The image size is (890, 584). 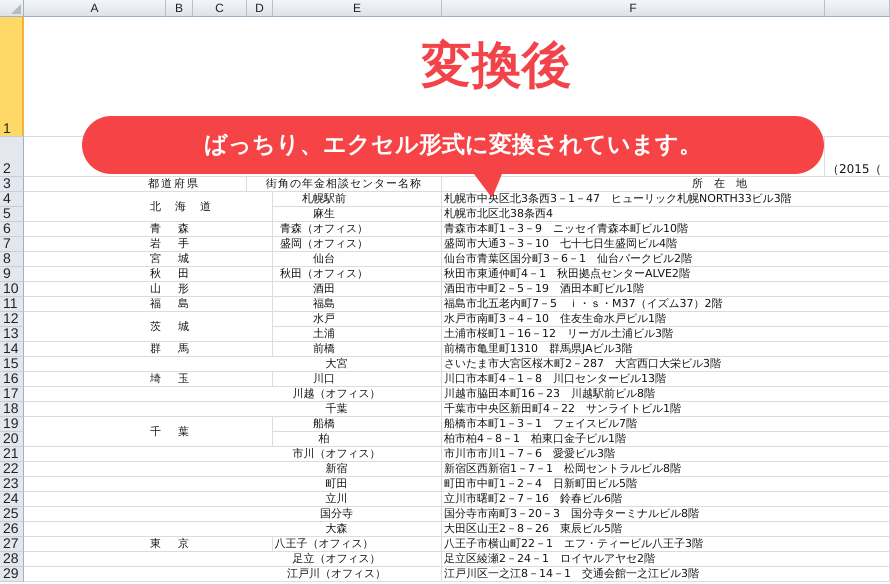 What do you see at coordinates (12, 349) in the screenshot?
I see `row-header: 14` at bounding box center [12, 349].